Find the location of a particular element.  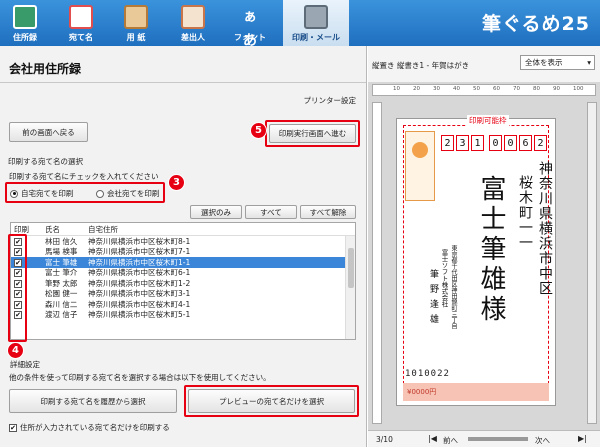

toolbar-paper: 用 紙 is located at coordinates (136, 23).